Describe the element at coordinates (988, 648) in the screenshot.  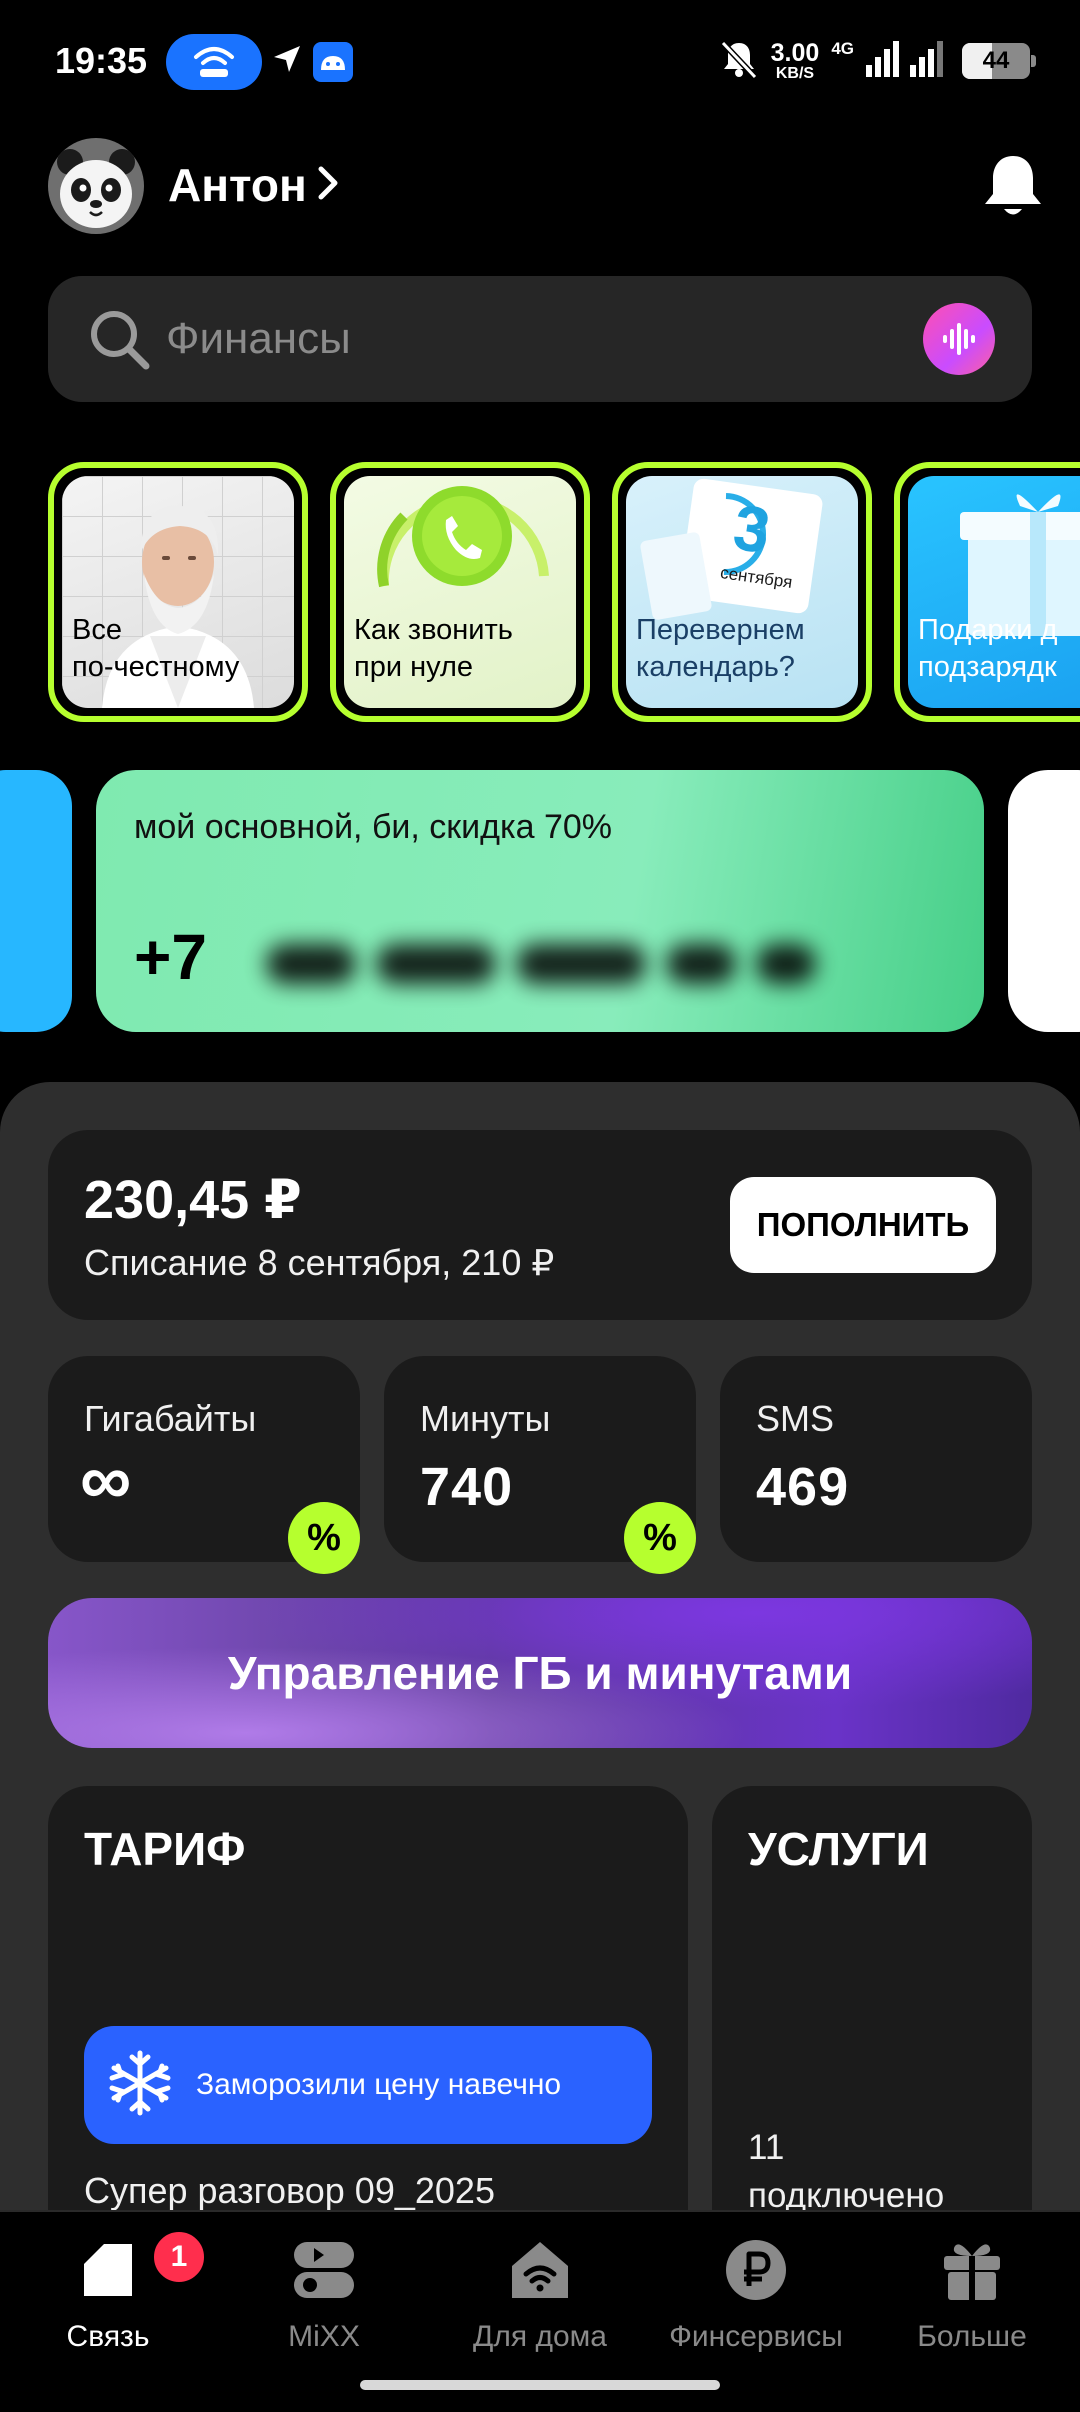
I see `story-label: Подарки д подзарядк` at that location.